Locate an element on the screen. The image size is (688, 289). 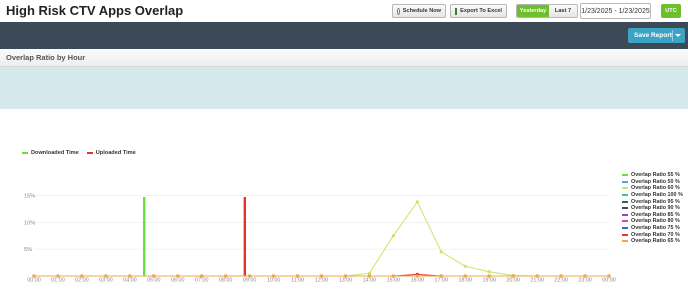
x-tick-label: 14:00 is located at coordinates (370, 281).